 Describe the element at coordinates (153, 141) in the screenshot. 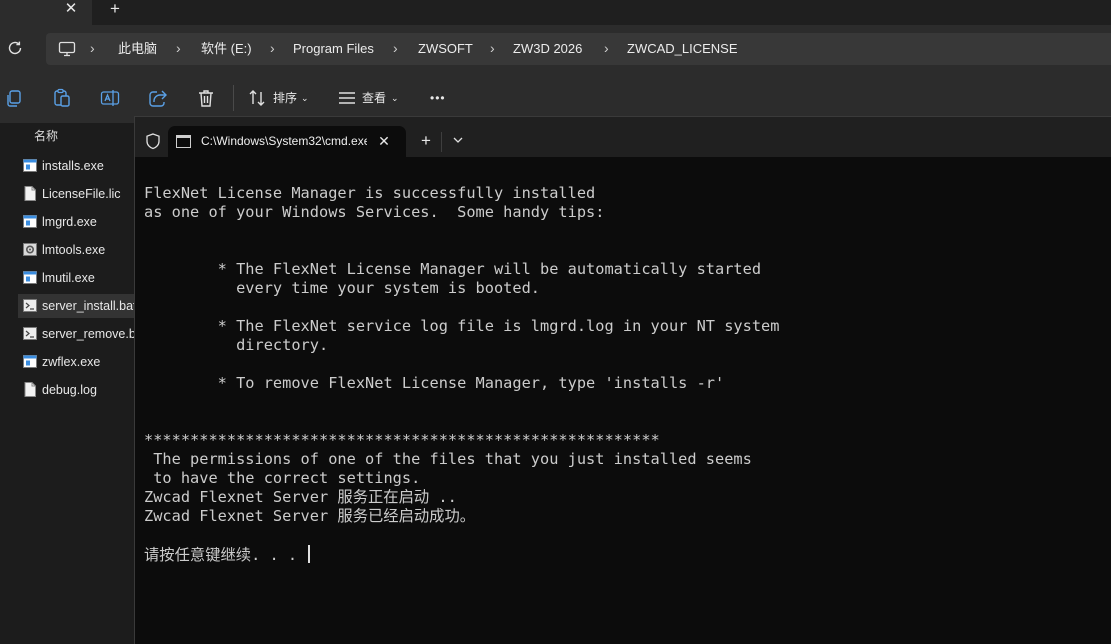

I see `shield-icon` at that location.